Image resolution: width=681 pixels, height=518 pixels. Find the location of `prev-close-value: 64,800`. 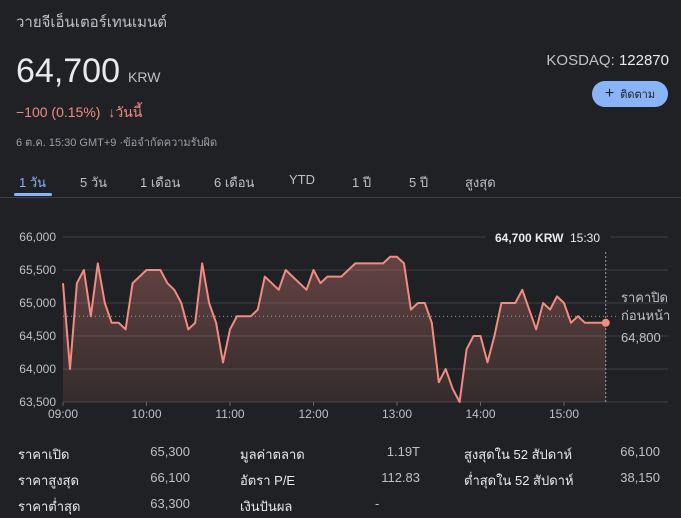

prev-close-value: 64,800 is located at coordinates (641, 337).